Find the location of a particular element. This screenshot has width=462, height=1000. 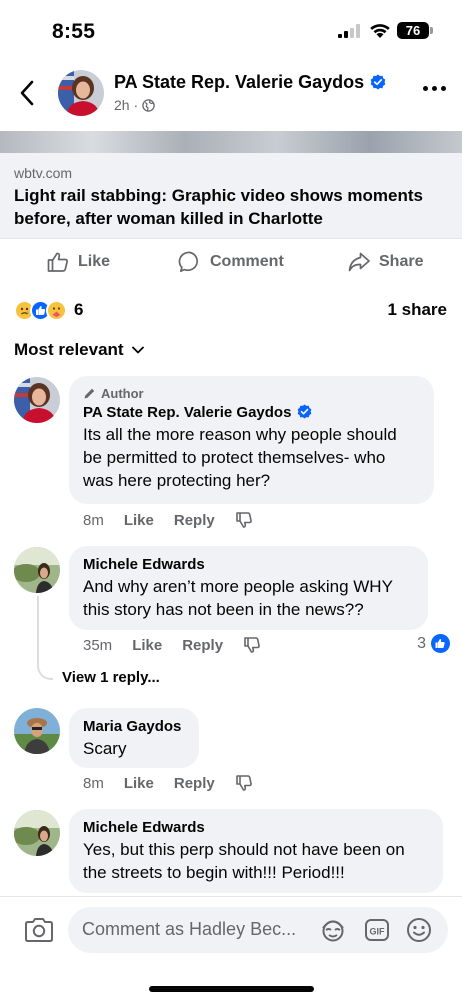

comment-button: Comment is located at coordinates (231, 262).